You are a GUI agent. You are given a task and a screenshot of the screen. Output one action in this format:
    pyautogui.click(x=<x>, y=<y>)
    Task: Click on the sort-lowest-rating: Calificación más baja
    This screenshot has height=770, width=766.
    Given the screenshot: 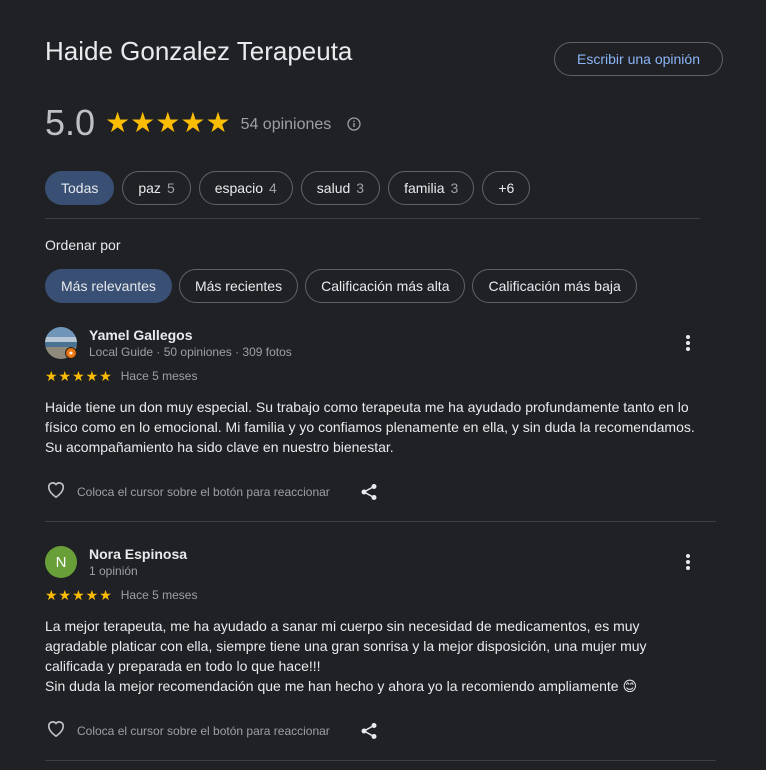 What is the action you would take?
    pyautogui.click(x=554, y=286)
    